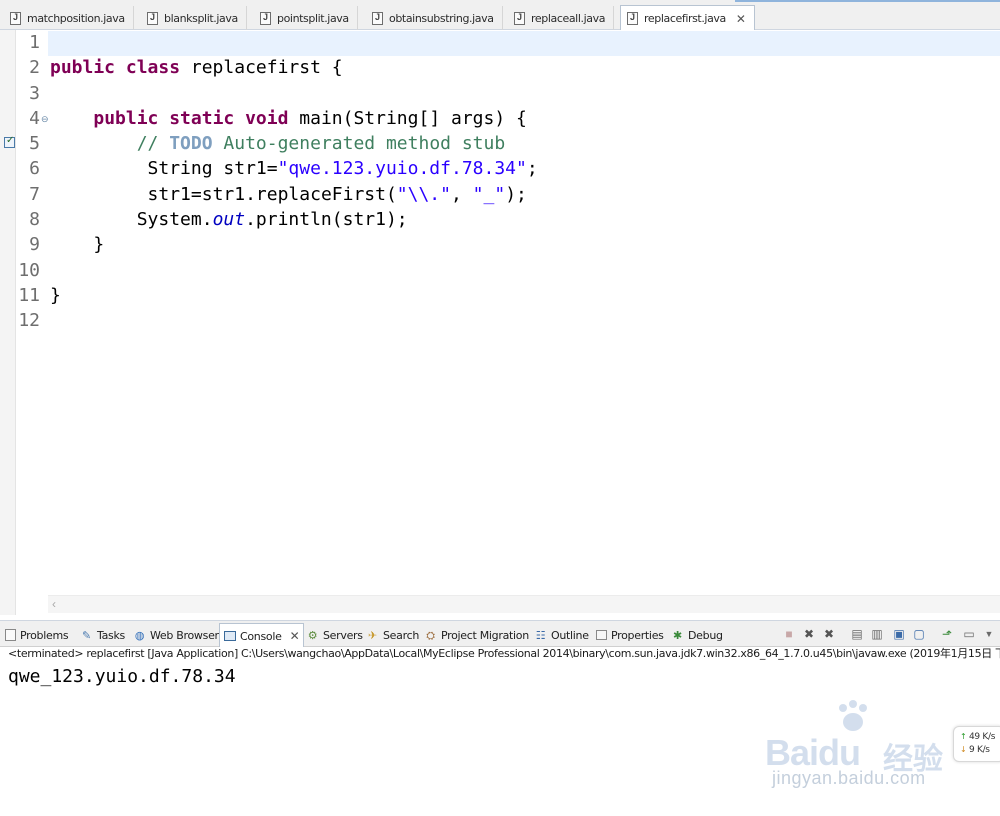 Image resolution: width=1000 pixels, height=816 pixels. What do you see at coordinates (637, 635) in the screenshot?
I see `view-tab-label: Properties` at bounding box center [637, 635].